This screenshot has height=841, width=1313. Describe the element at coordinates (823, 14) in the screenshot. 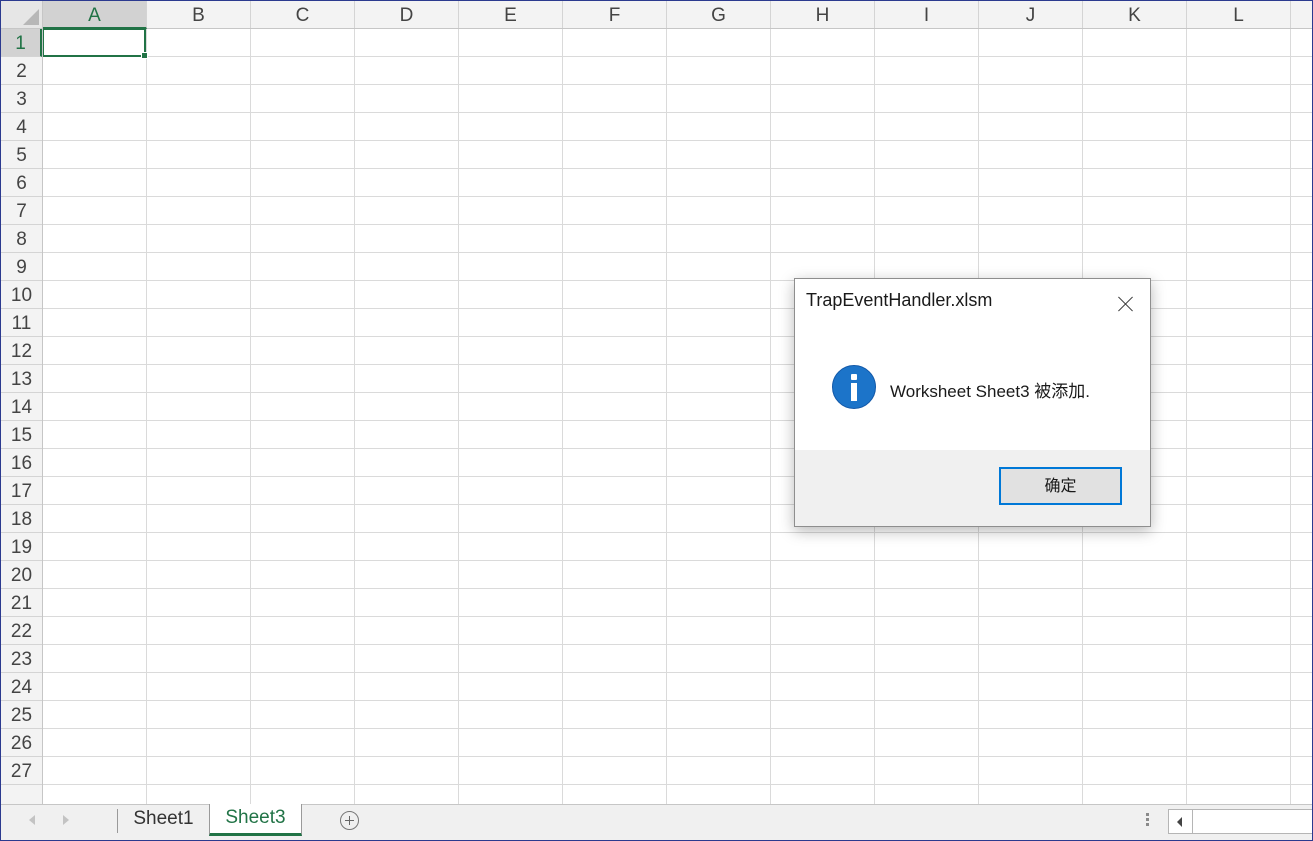

I see `column-header-h: H` at that location.